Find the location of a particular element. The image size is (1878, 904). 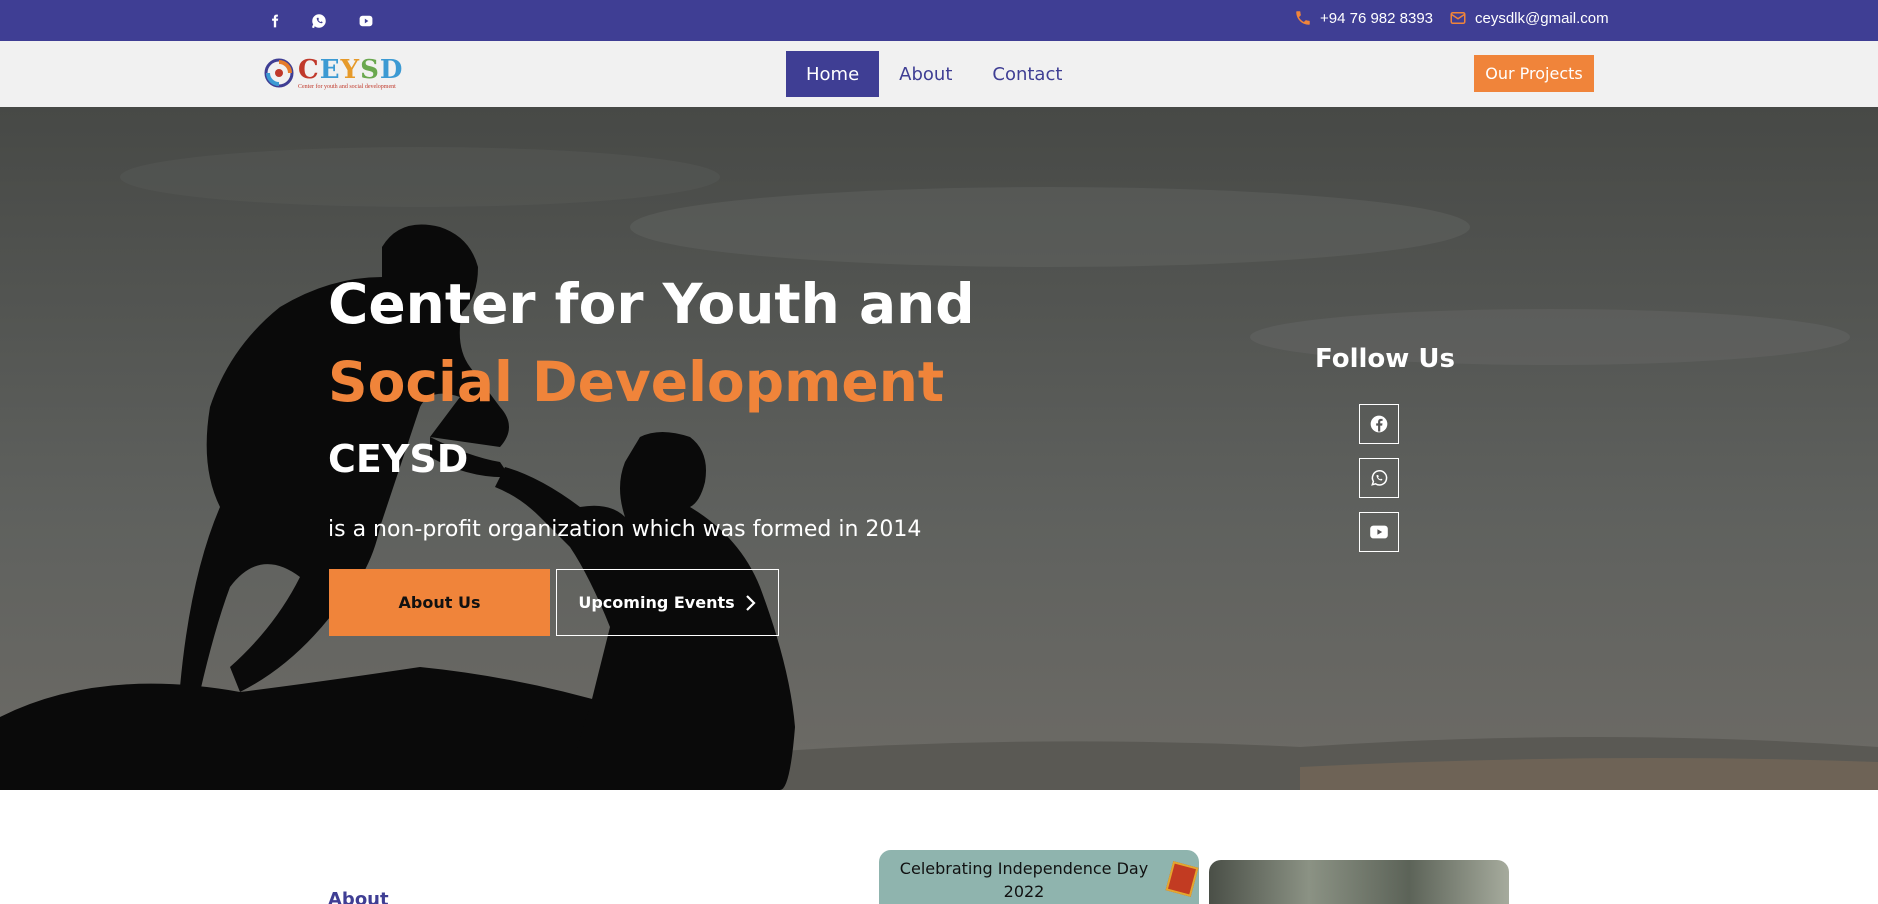

about-section-label: About is located at coordinates (358, 896).